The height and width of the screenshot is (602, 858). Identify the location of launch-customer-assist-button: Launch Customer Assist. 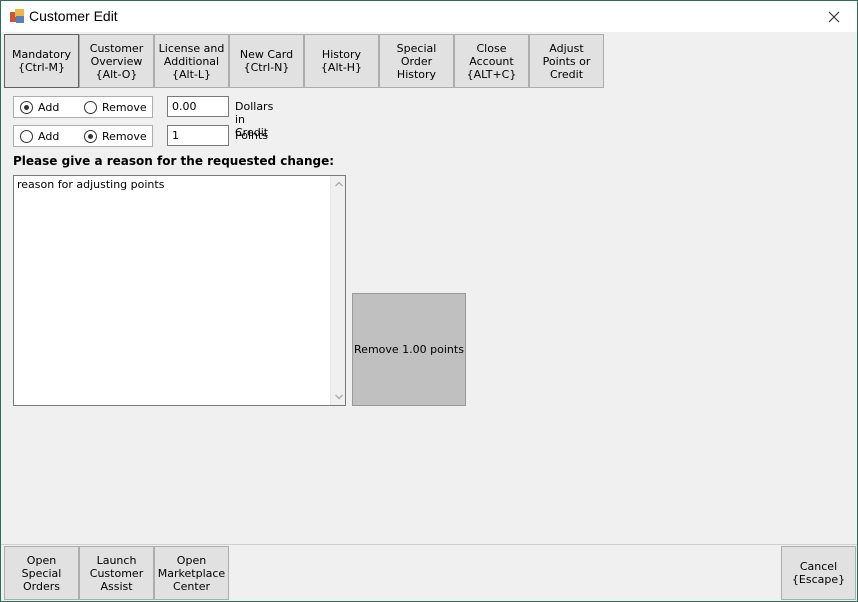
(116, 573).